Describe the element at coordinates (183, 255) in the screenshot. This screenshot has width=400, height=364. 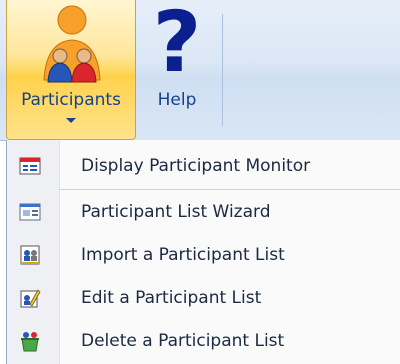
I see `menu-item-label: Import a Participant List` at that location.